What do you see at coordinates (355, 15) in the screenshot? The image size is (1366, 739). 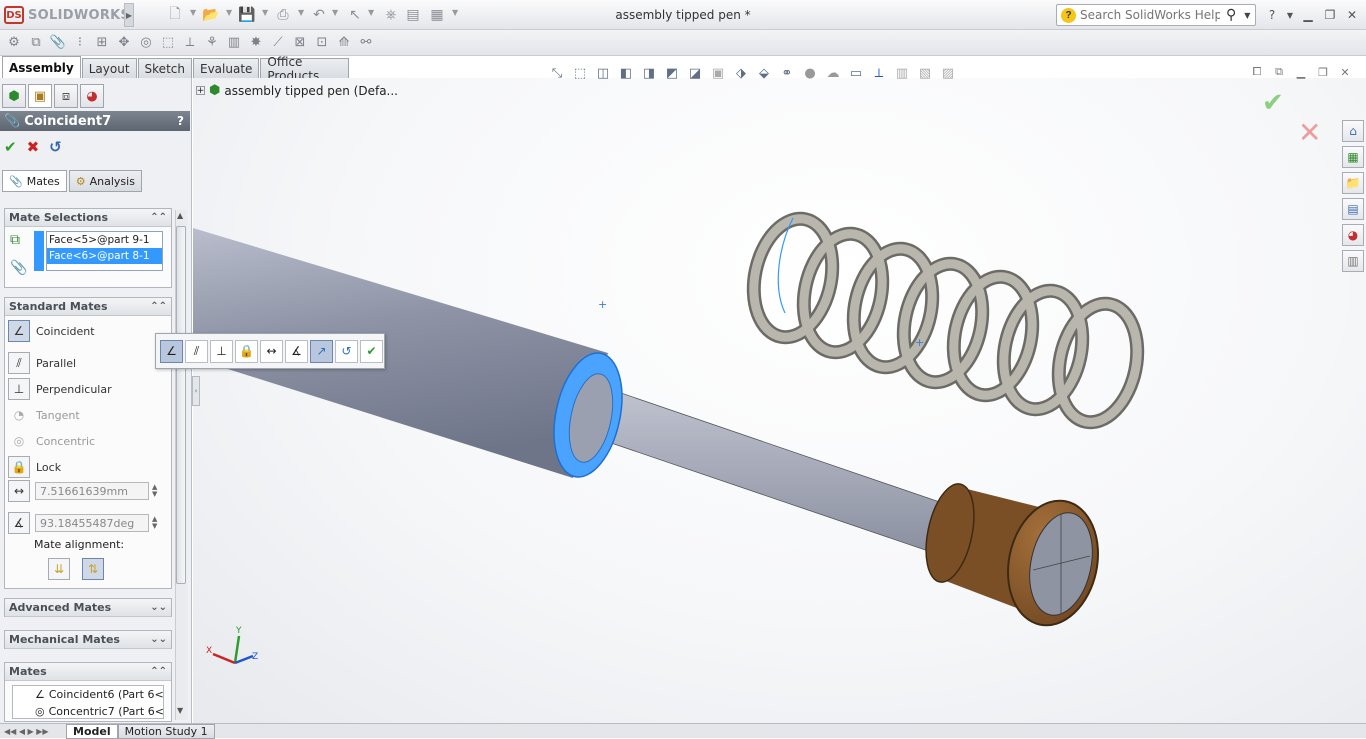 I see `select-icon: ↖` at bounding box center [355, 15].